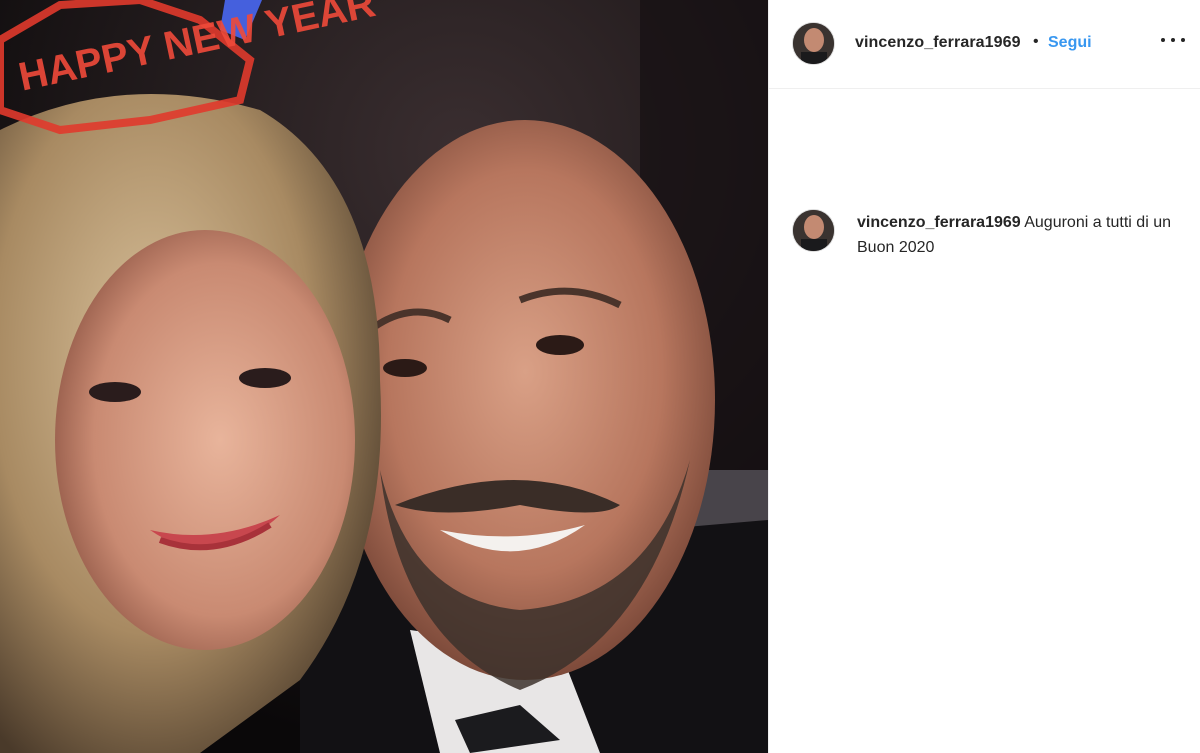 Image resolution: width=1200 pixels, height=753 pixels. Describe the element at coordinates (1070, 43) in the screenshot. I see `follow-button: Segui` at that location.